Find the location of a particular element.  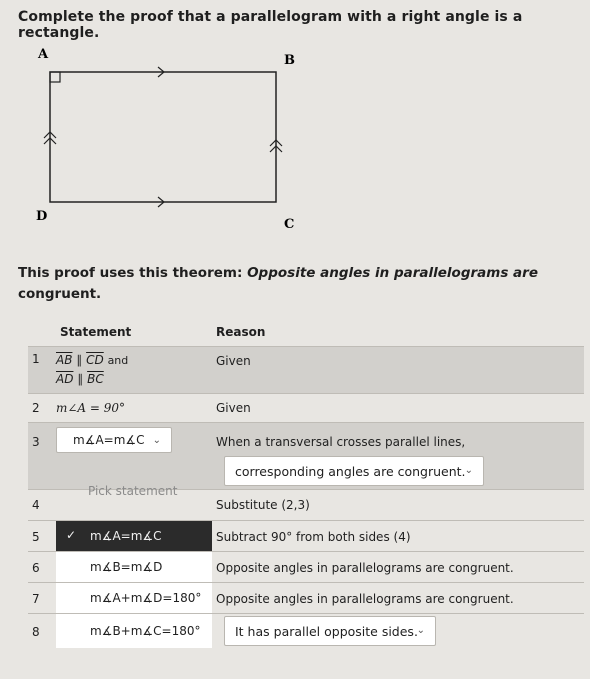

vertex-label-a: A is located at coordinates (43, 54).